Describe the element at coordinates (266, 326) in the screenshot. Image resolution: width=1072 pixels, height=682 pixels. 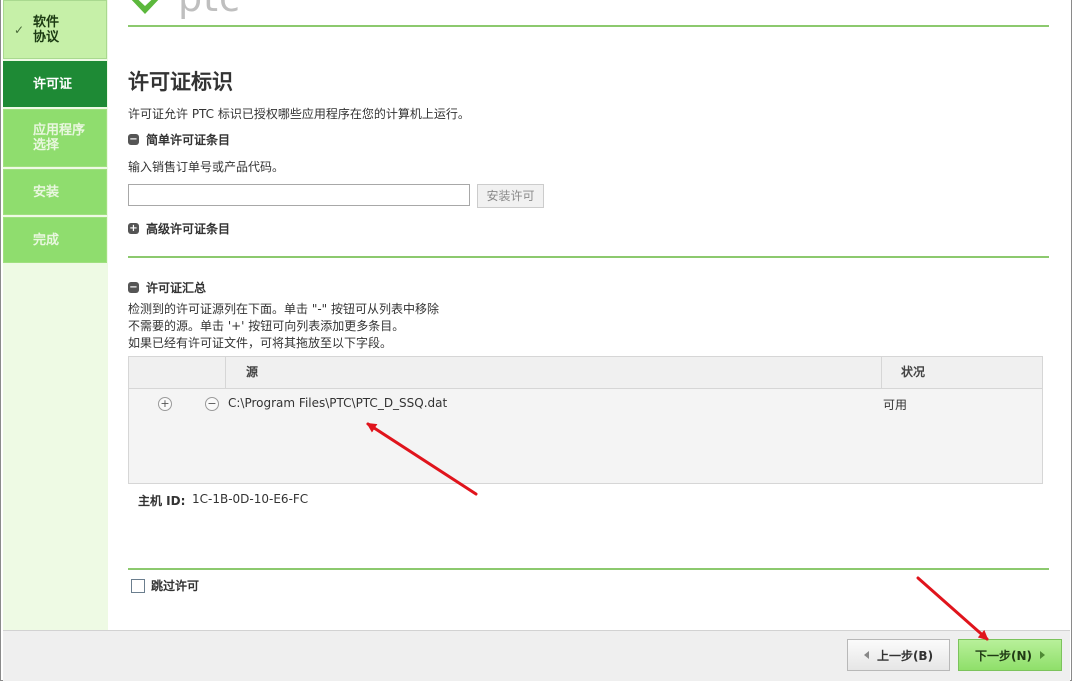
I see `summary-line-2: 不需要的源。单击 '+' 按钮可向列表添加更多条目。` at that location.